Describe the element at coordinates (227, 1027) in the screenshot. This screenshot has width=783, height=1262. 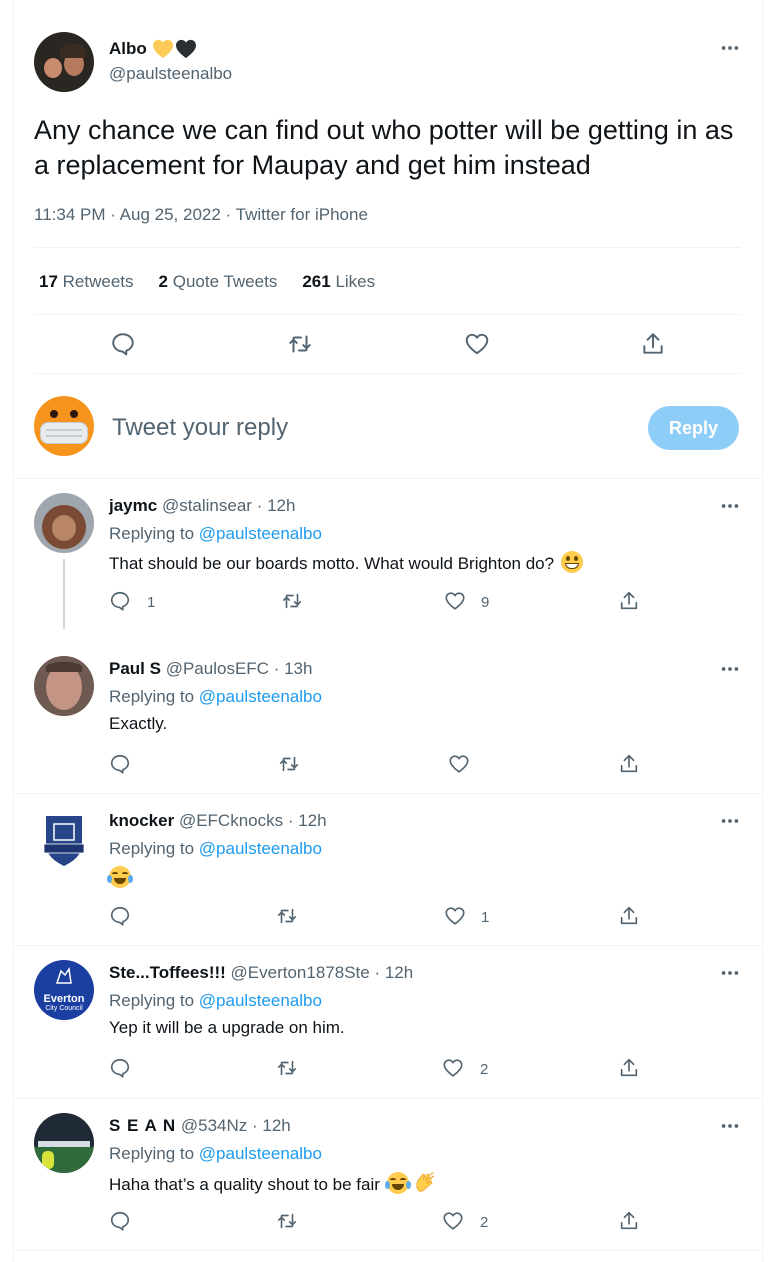
I see `reply-text: Yep it will be a upgrade on him.` at that location.